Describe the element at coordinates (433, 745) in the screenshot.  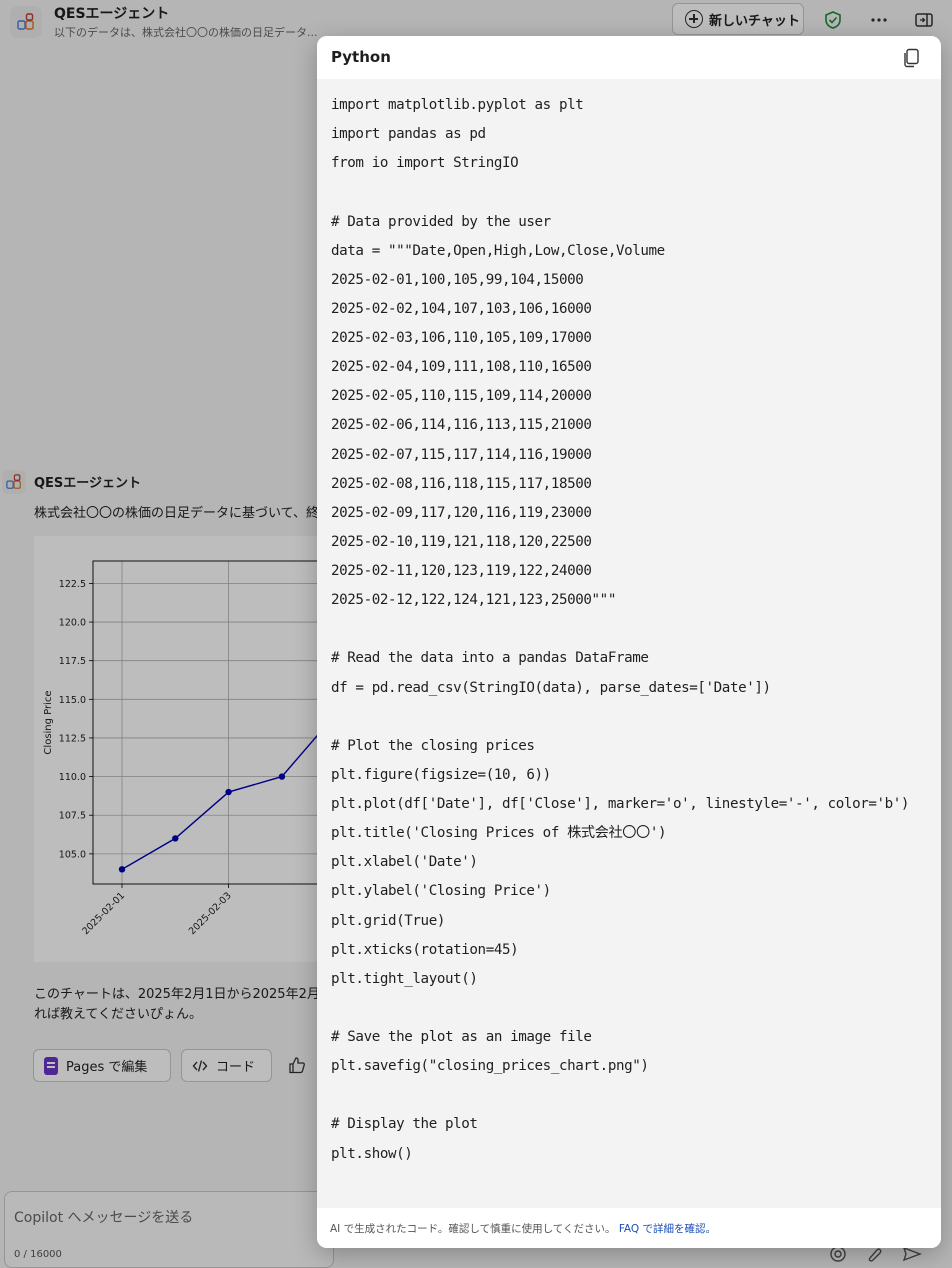
I see `code-line: # Plot the closing prices` at that location.